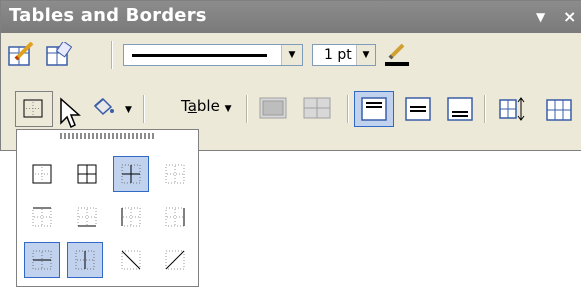  I want to click on align-bottom-icon, so click(460, 111).